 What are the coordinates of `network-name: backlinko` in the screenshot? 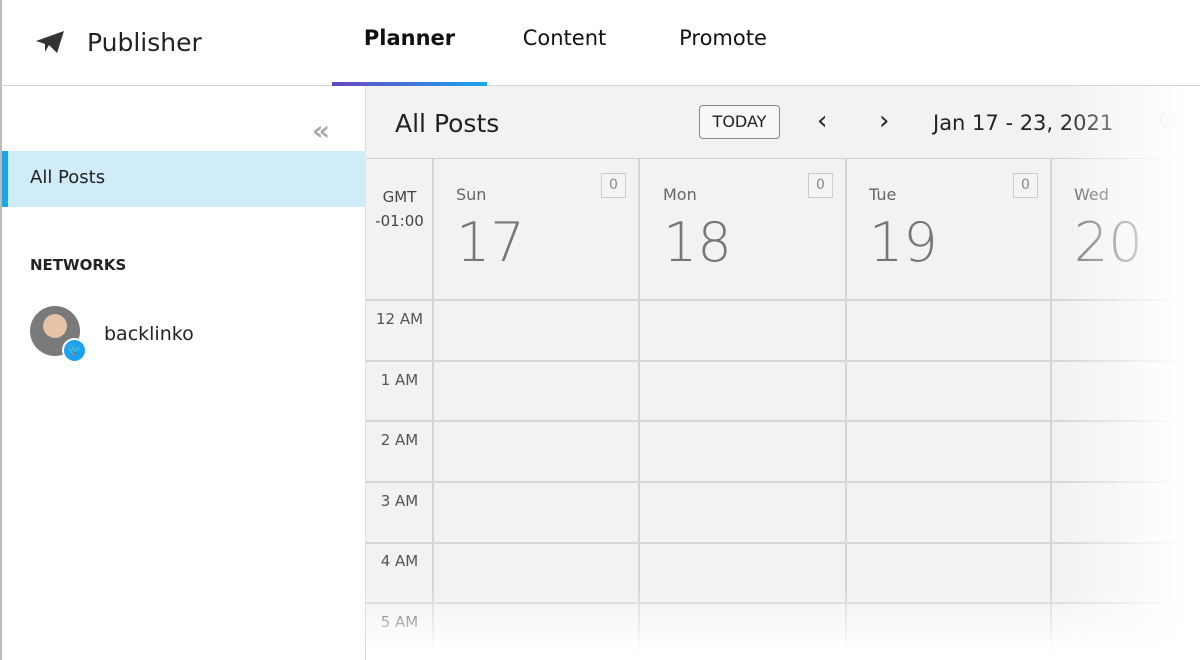 It's located at (149, 334).